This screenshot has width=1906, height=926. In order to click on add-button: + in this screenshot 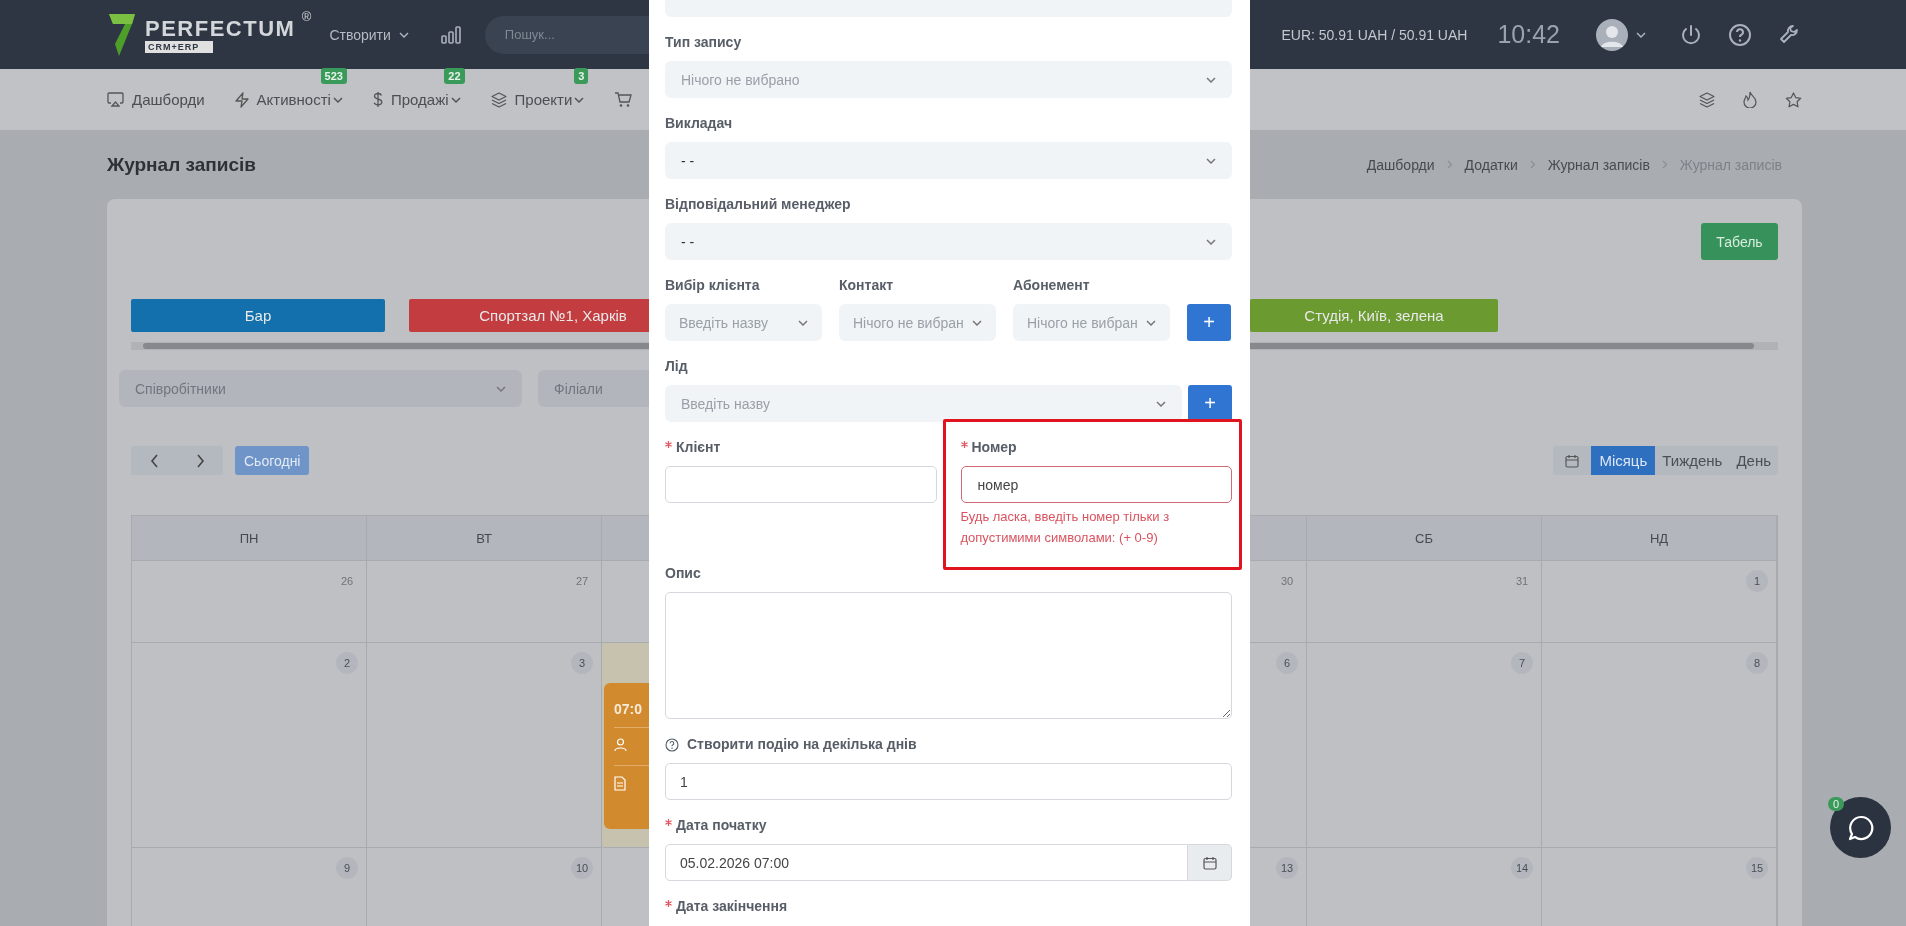, I will do `click(1209, 322)`.